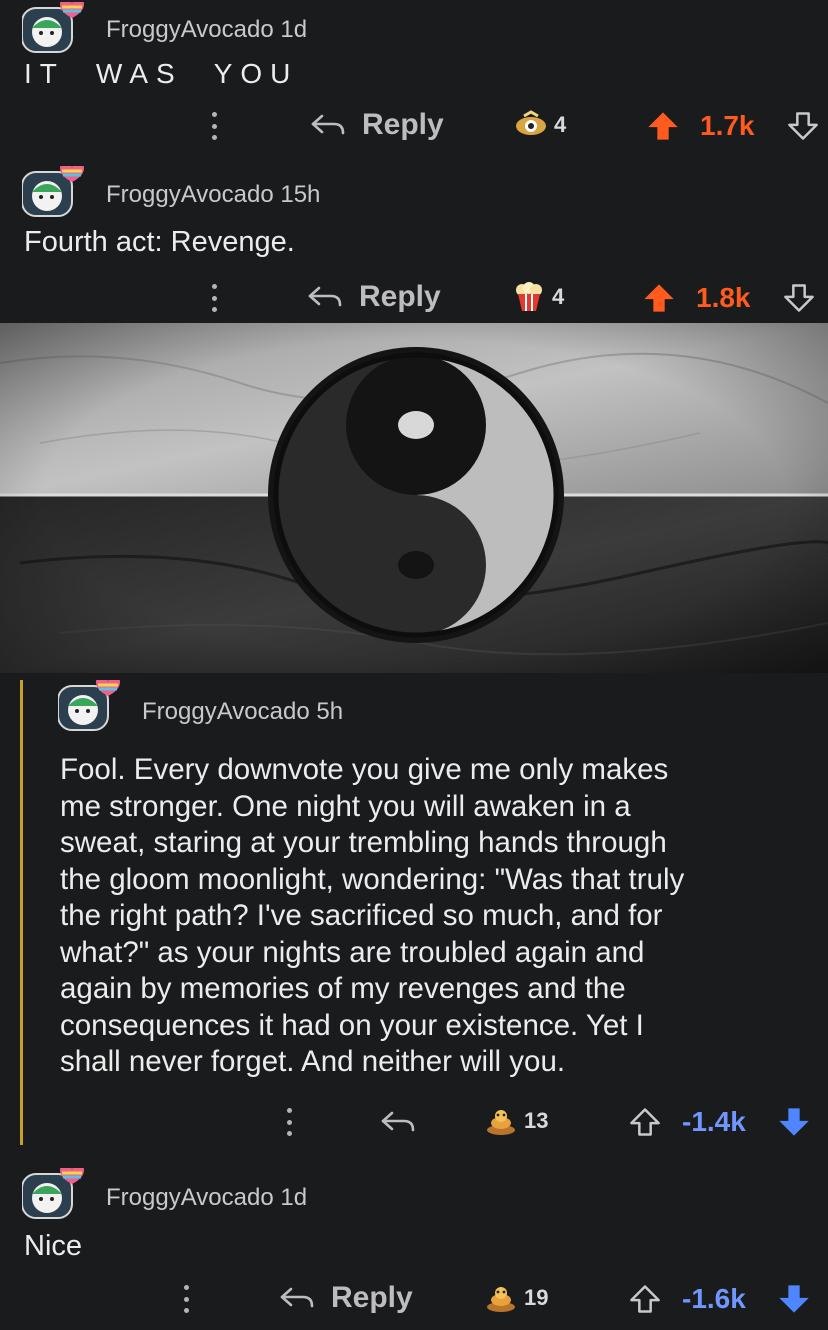 The image size is (828, 1330). I want to click on comment-actions: Reply 19 -1.6k, so click(414, 1299).